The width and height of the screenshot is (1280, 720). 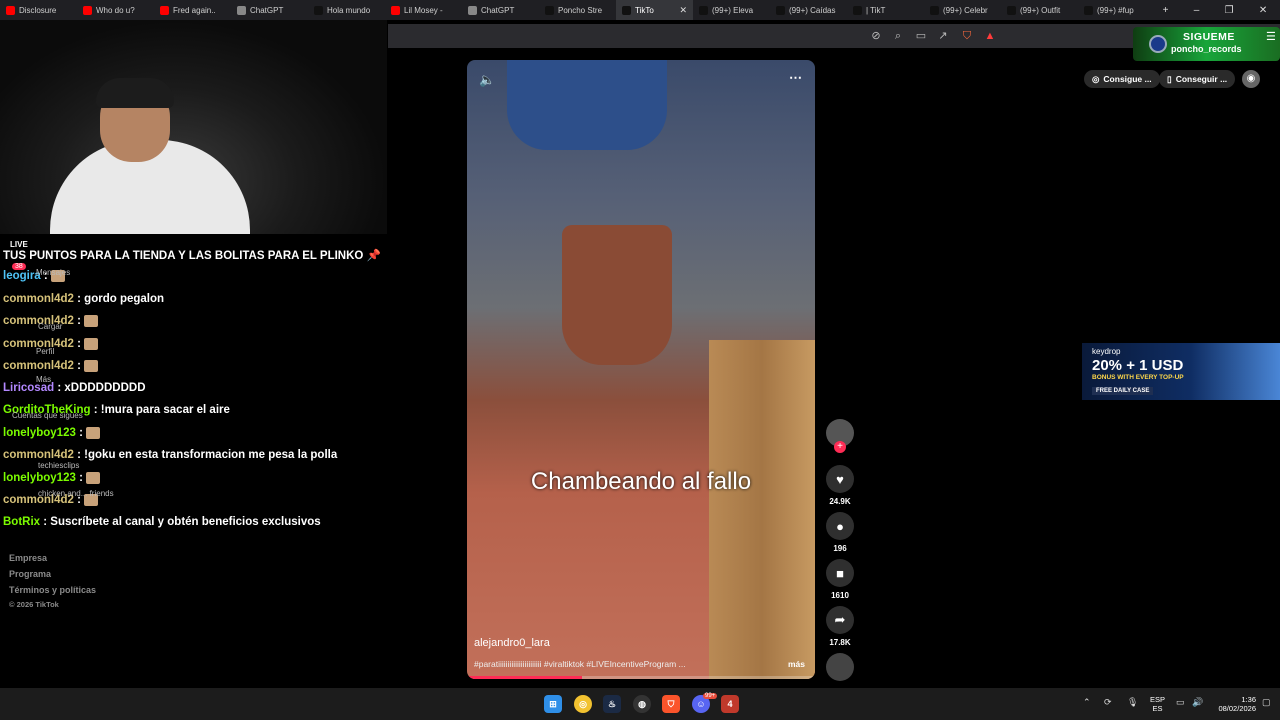 What do you see at coordinates (124, 299) in the screenshot?
I see `chat-text: gordo pegalon` at bounding box center [124, 299].